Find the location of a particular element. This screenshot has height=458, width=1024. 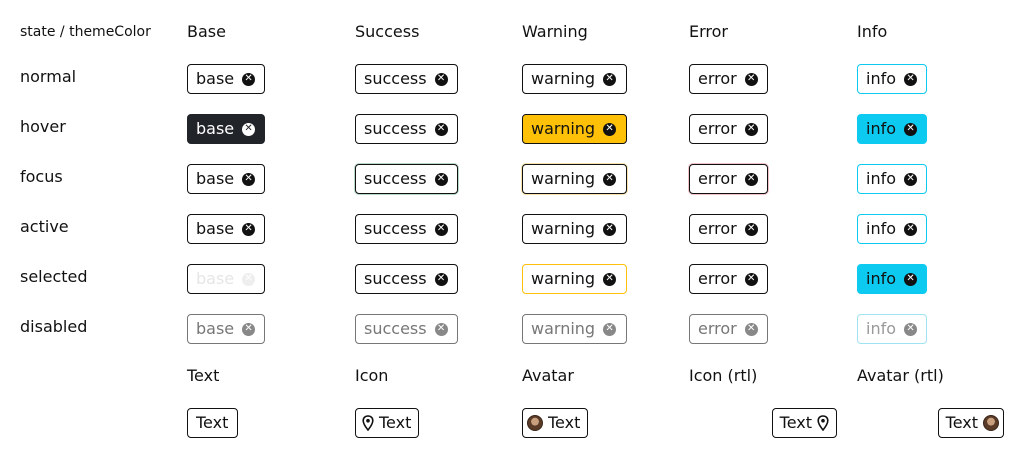

chip-warning-hover: warning ✕ is located at coordinates (574, 129).